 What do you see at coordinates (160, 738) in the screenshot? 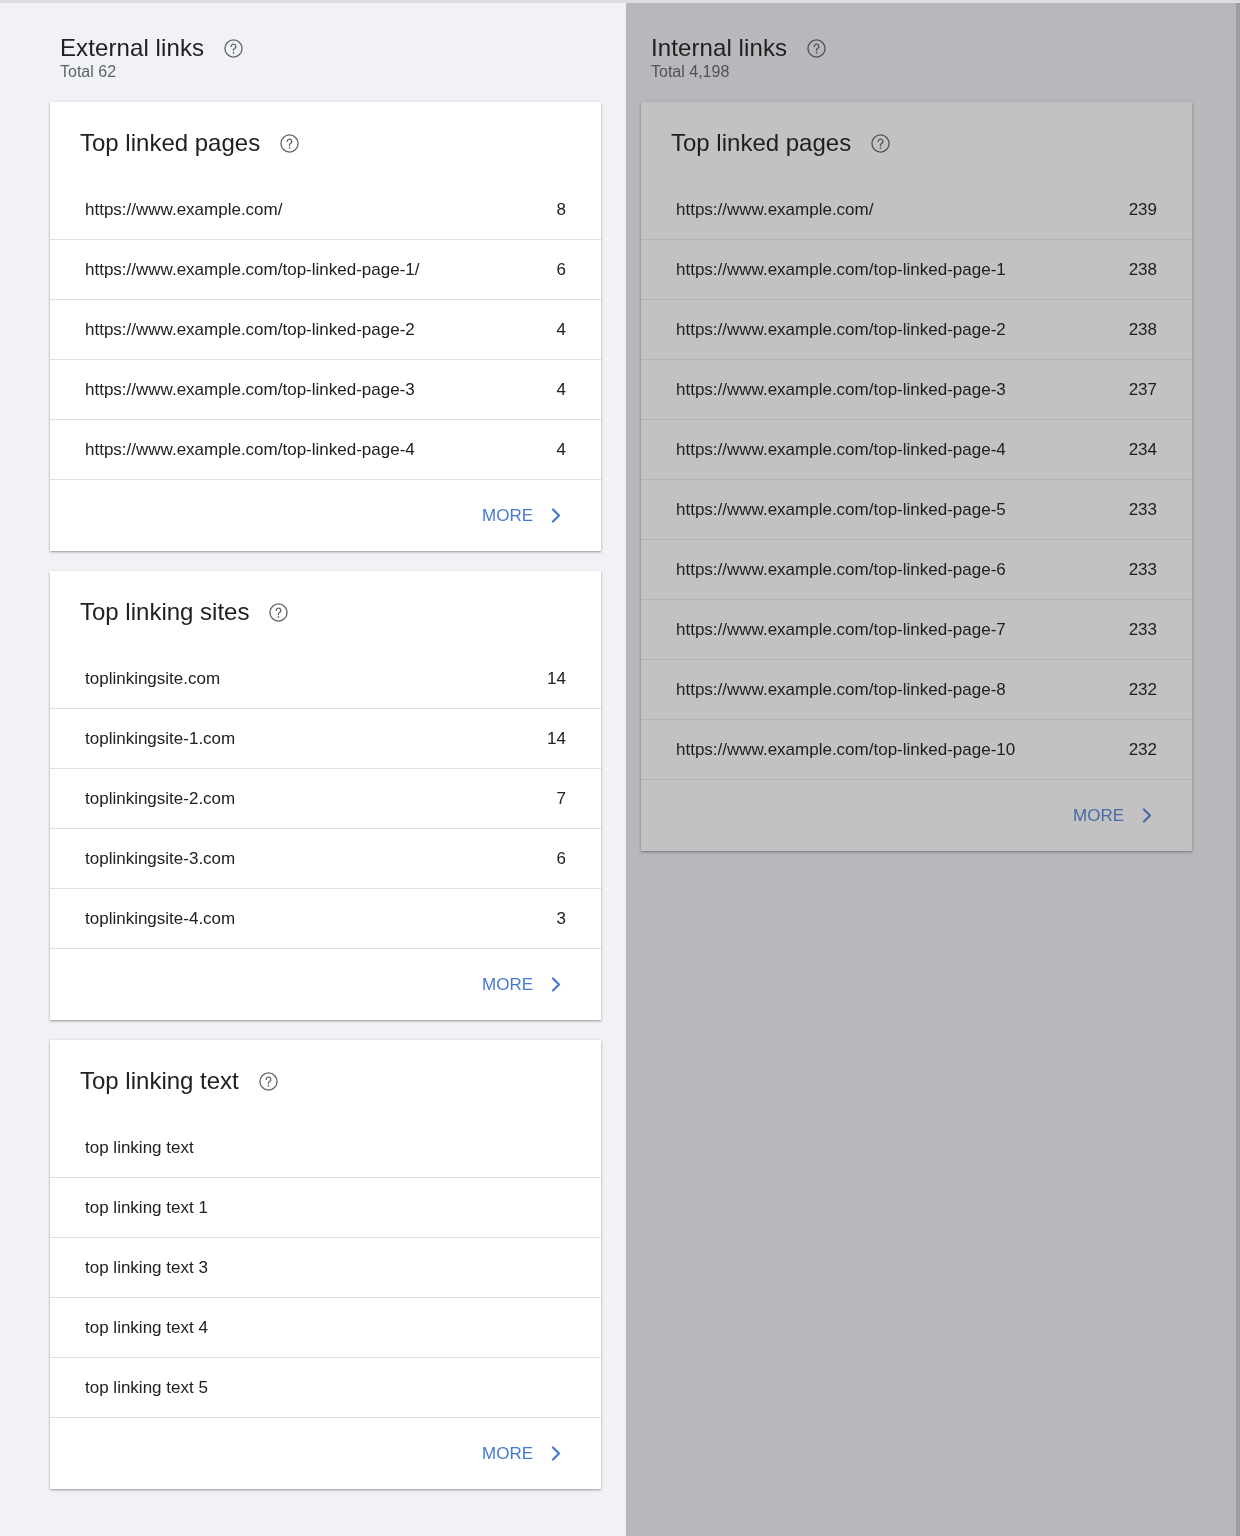
I see `row-label: toplinkingsite-1.com` at bounding box center [160, 738].